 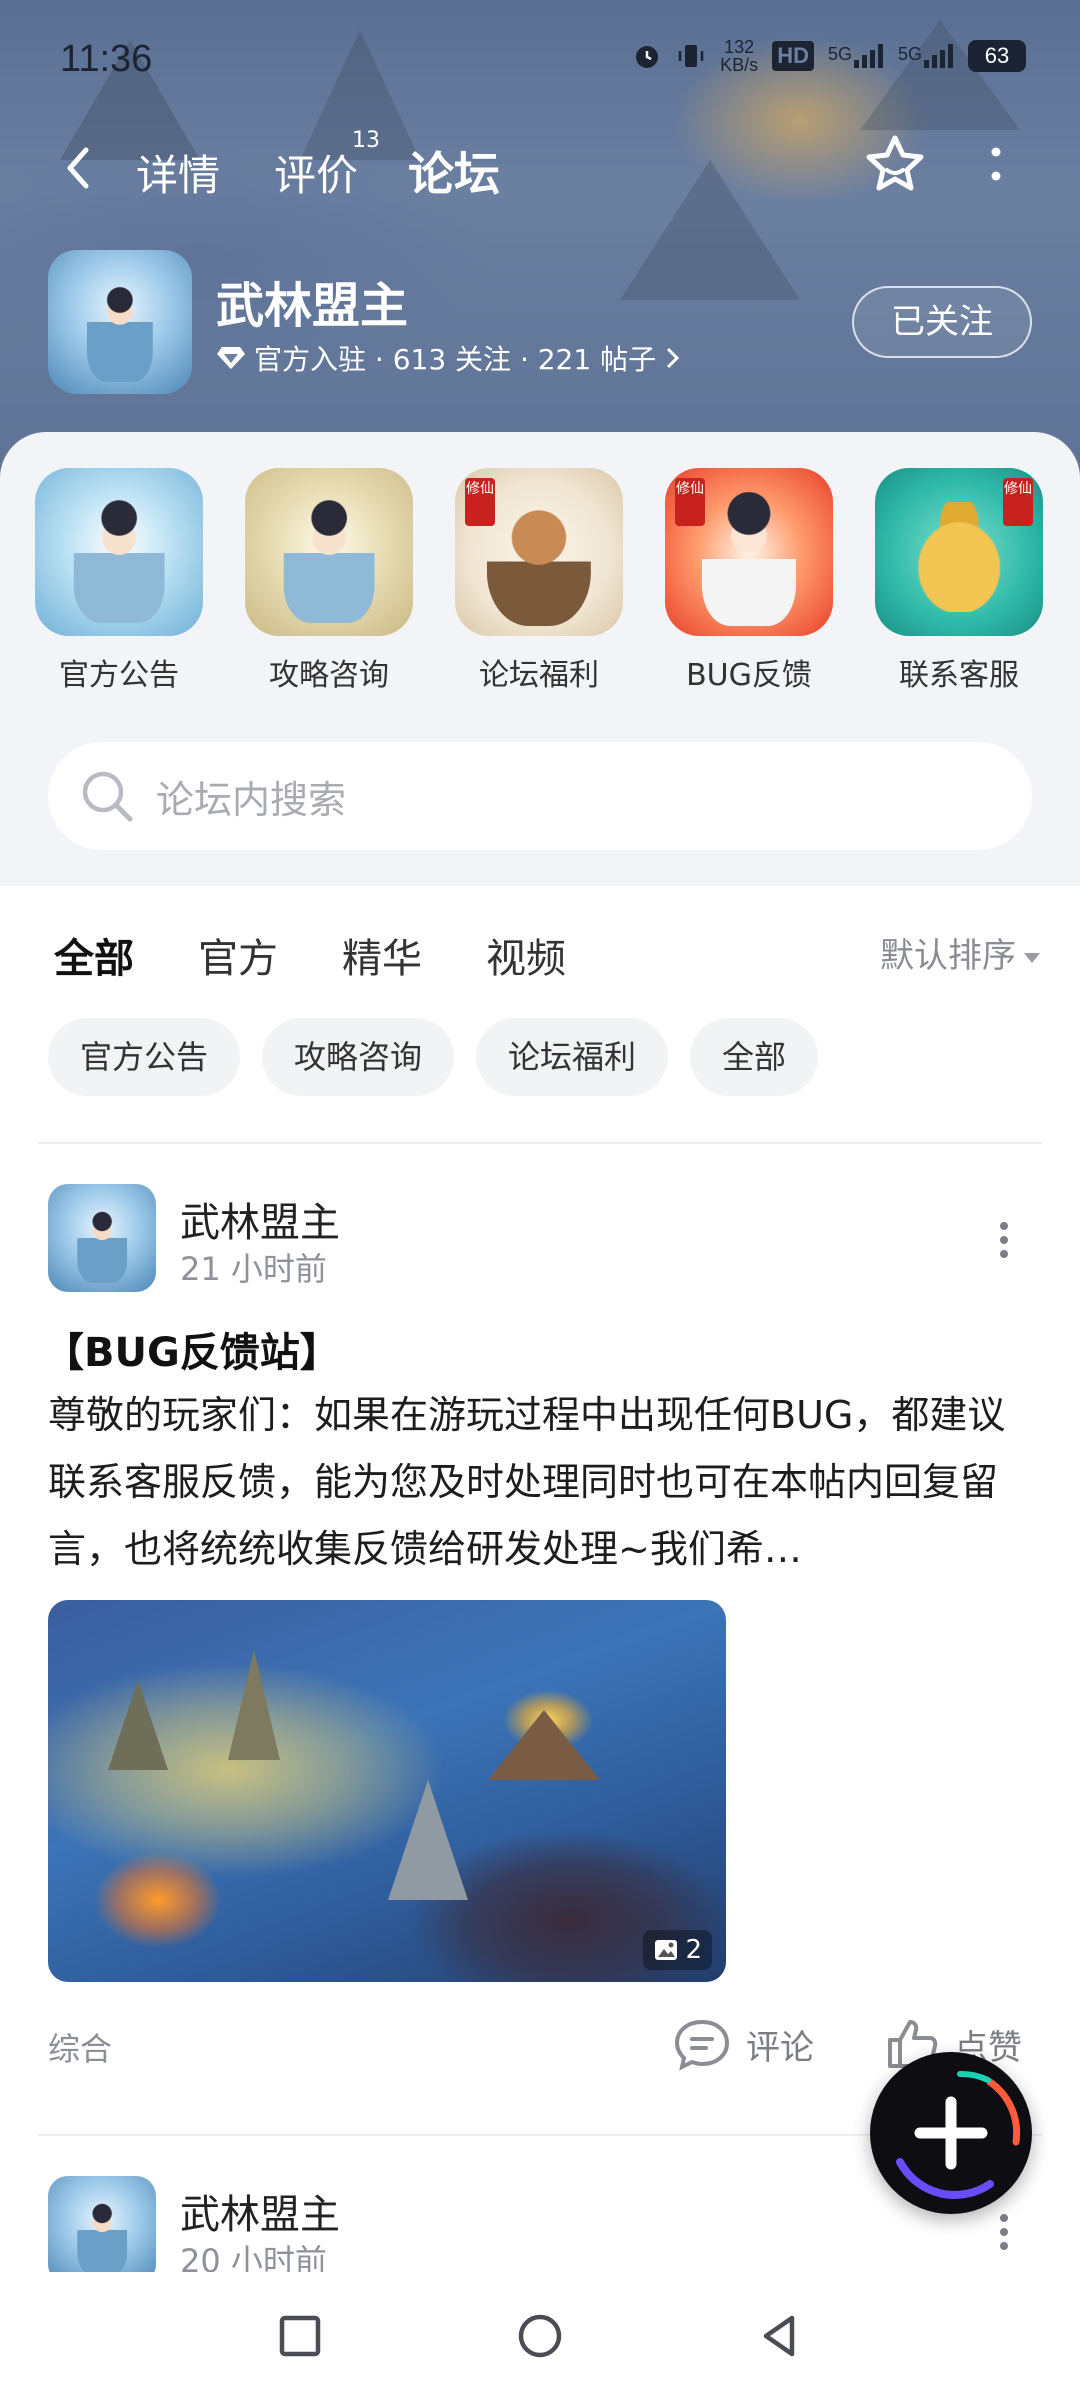 What do you see at coordinates (329, 675) in the screenshot?
I see `category-label: 攻略咨询` at bounding box center [329, 675].